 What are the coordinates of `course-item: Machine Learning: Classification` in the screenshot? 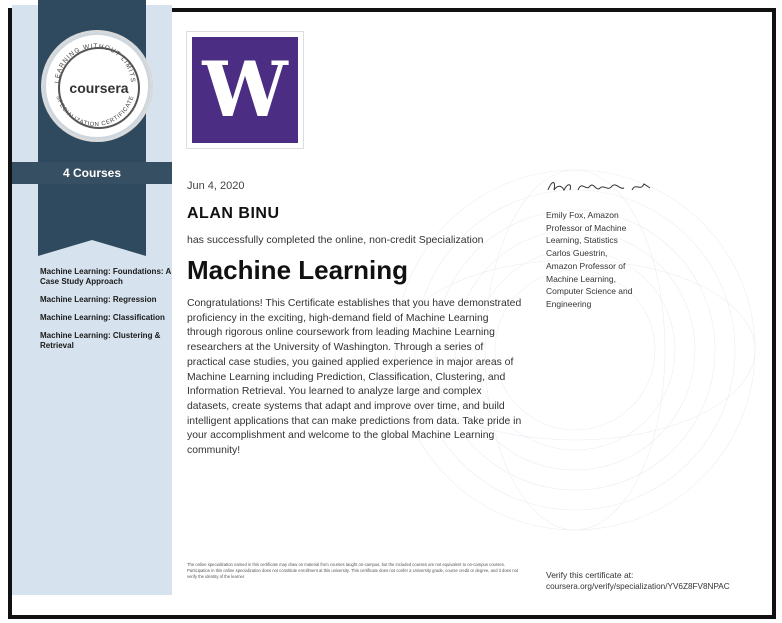 It's located at (102, 317).